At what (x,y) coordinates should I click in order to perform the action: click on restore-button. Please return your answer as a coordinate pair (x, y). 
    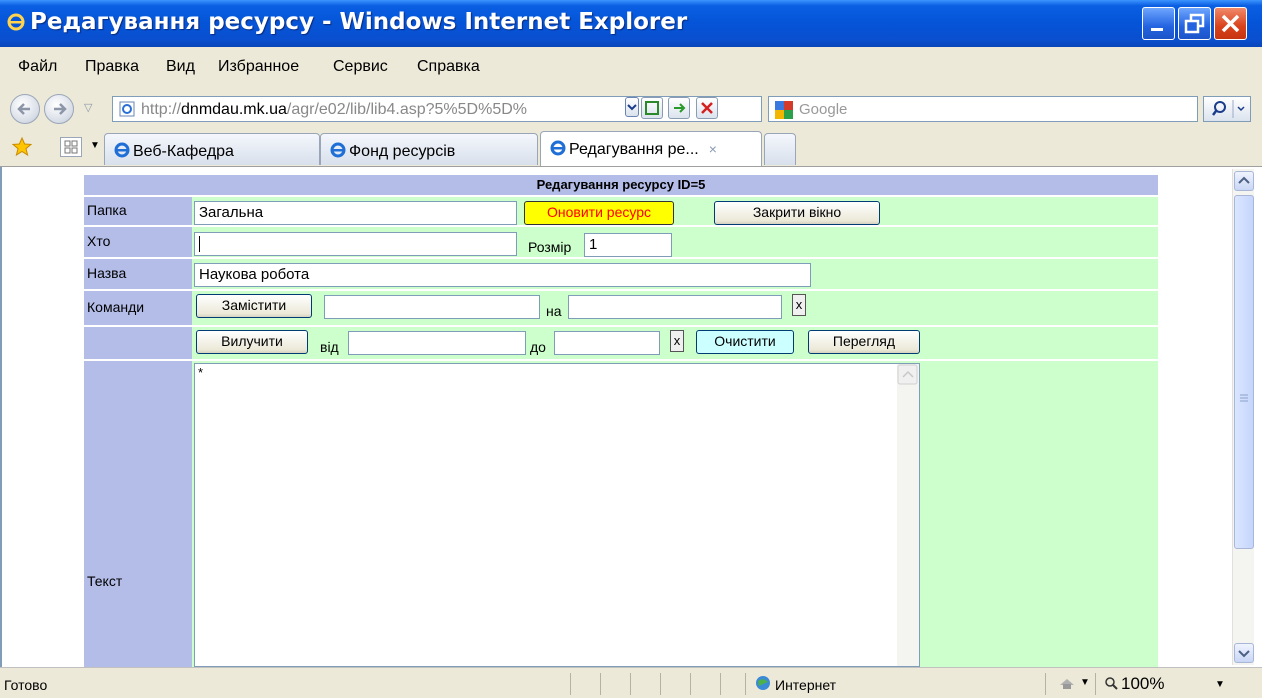
    Looking at the image, I should click on (1194, 23).